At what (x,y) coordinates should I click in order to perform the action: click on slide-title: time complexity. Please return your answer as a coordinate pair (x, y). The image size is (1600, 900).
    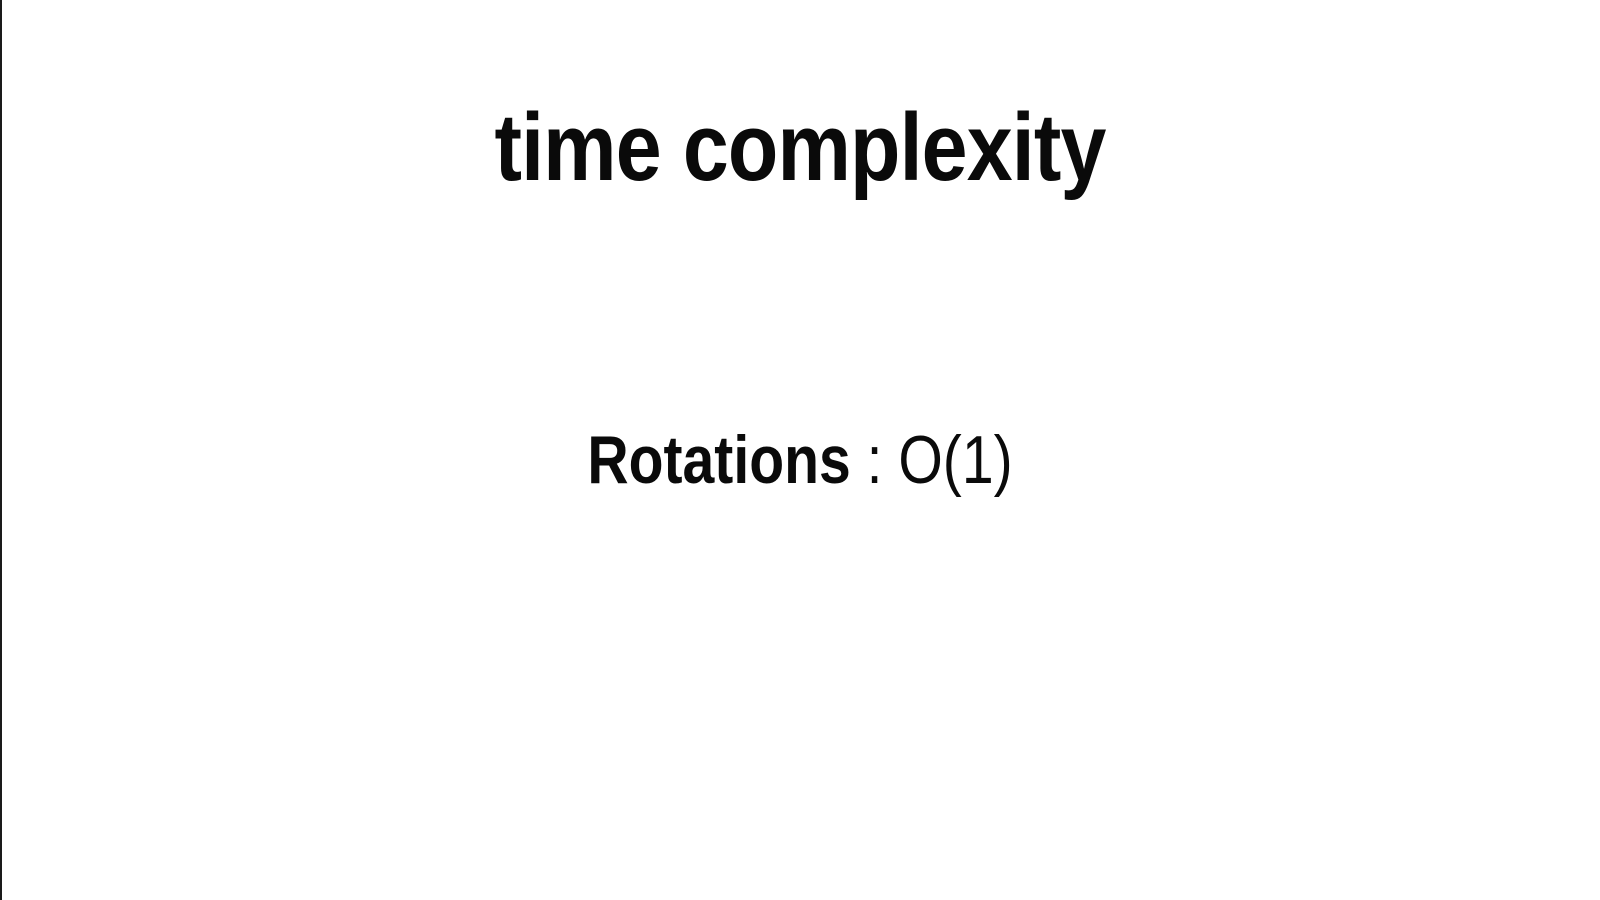
    Looking at the image, I should click on (800, 147).